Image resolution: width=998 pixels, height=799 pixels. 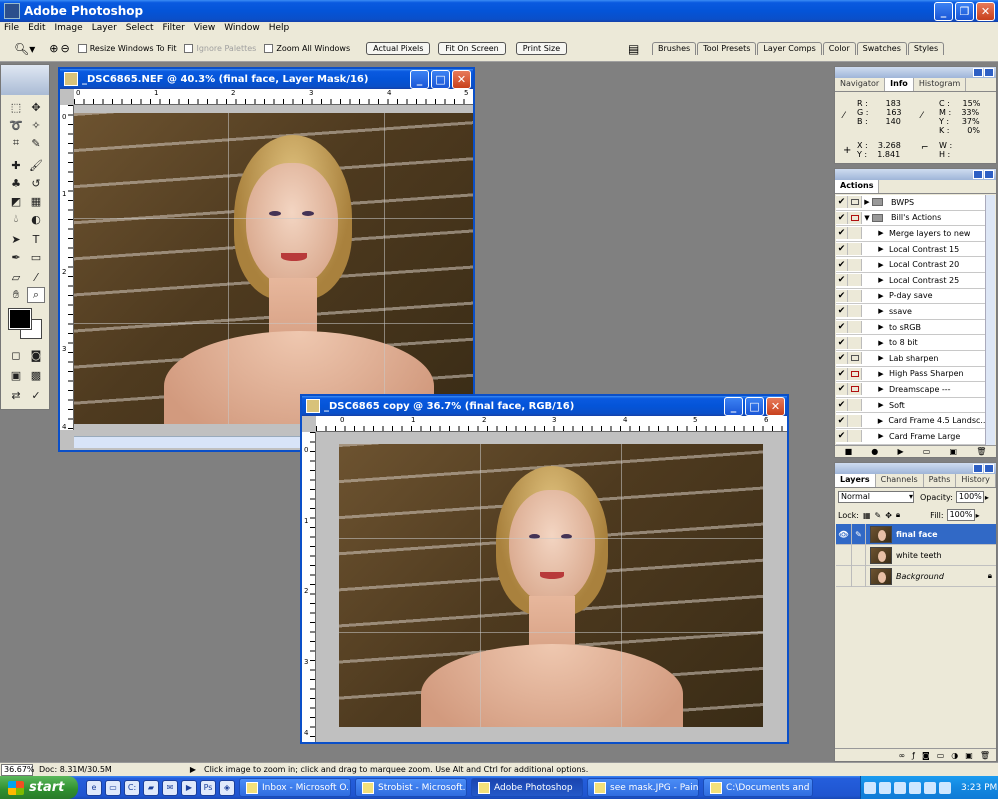 What do you see at coordinates (911, 390) in the screenshot?
I see `action-item: ✔ ▶ Dreamscape ---` at bounding box center [911, 390].